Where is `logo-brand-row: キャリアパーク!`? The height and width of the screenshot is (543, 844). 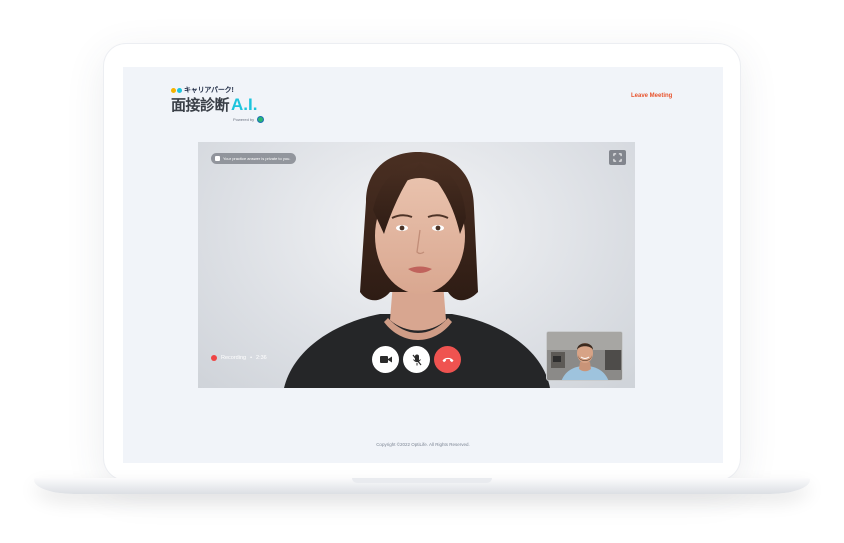
logo-brand-row: キャリアパーク! is located at coordinates (226, 90).